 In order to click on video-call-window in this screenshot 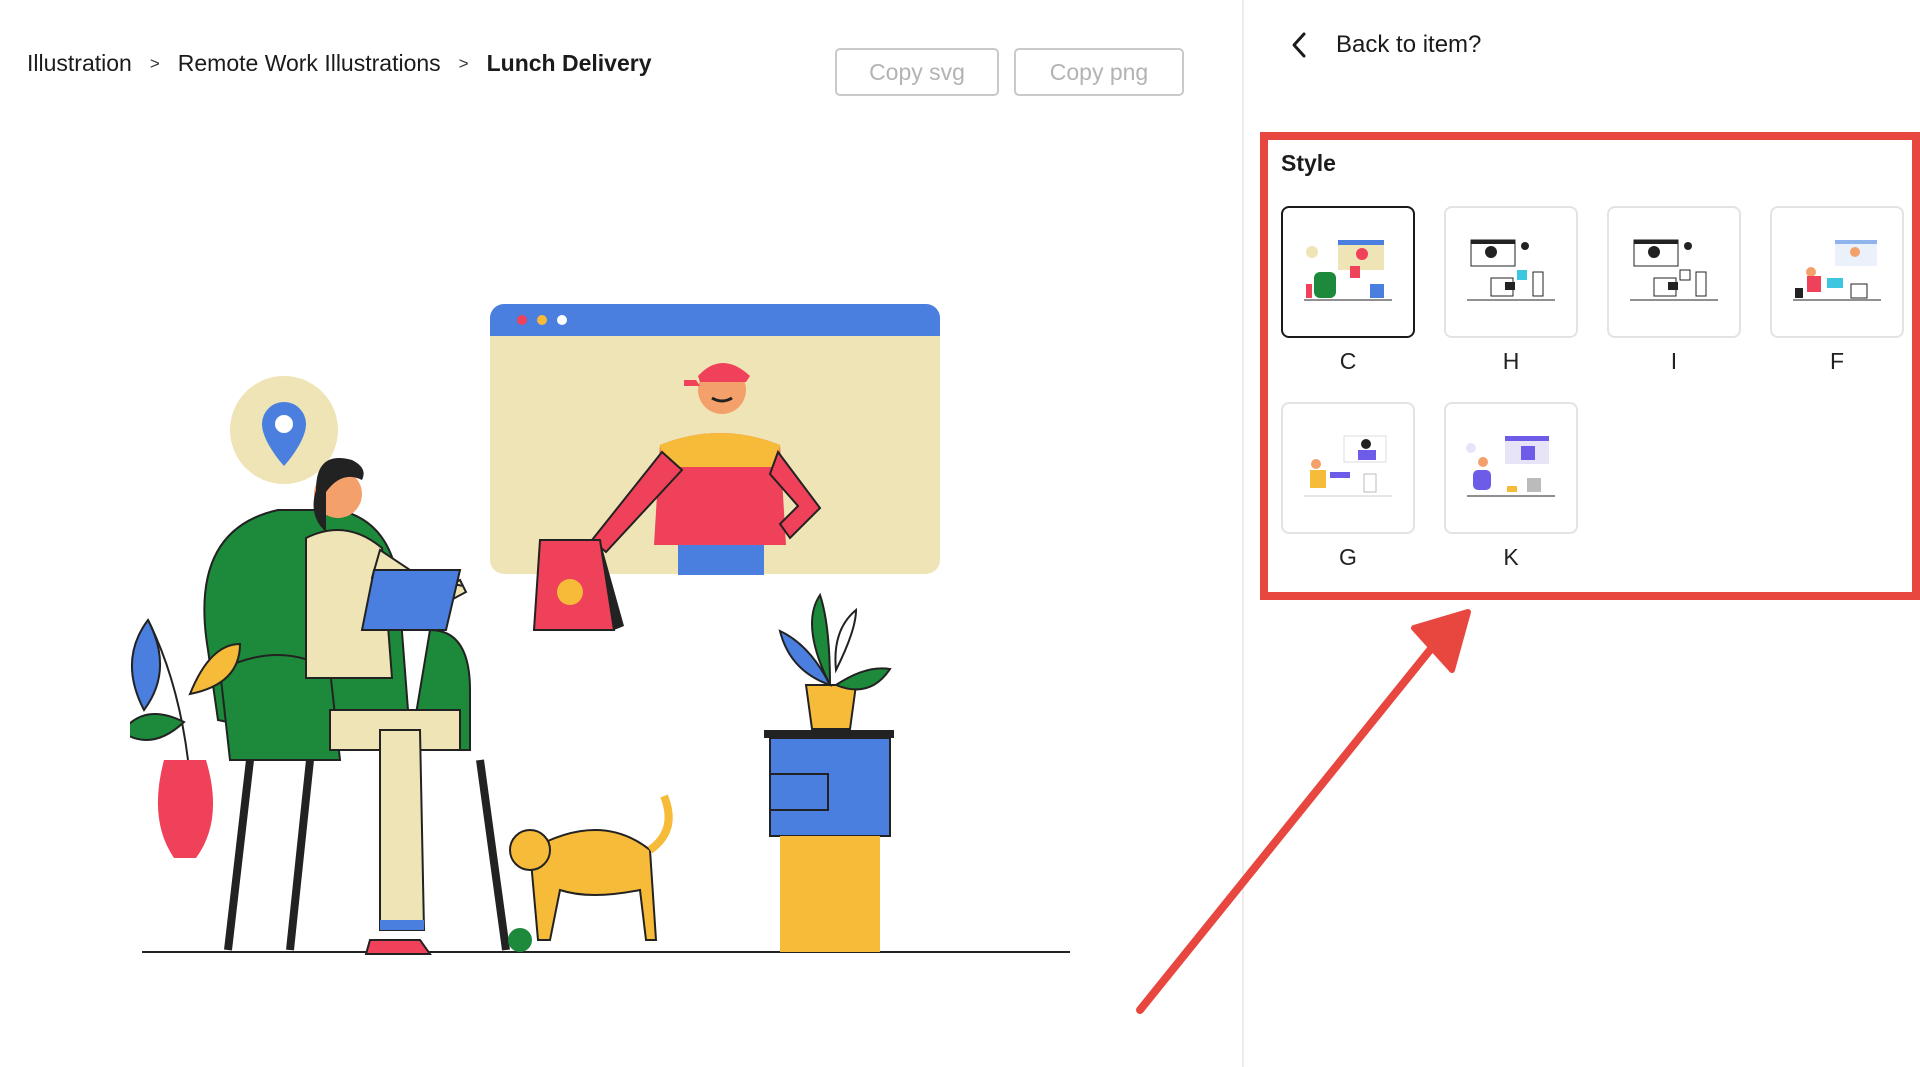, I will do `click(715, 439)`.